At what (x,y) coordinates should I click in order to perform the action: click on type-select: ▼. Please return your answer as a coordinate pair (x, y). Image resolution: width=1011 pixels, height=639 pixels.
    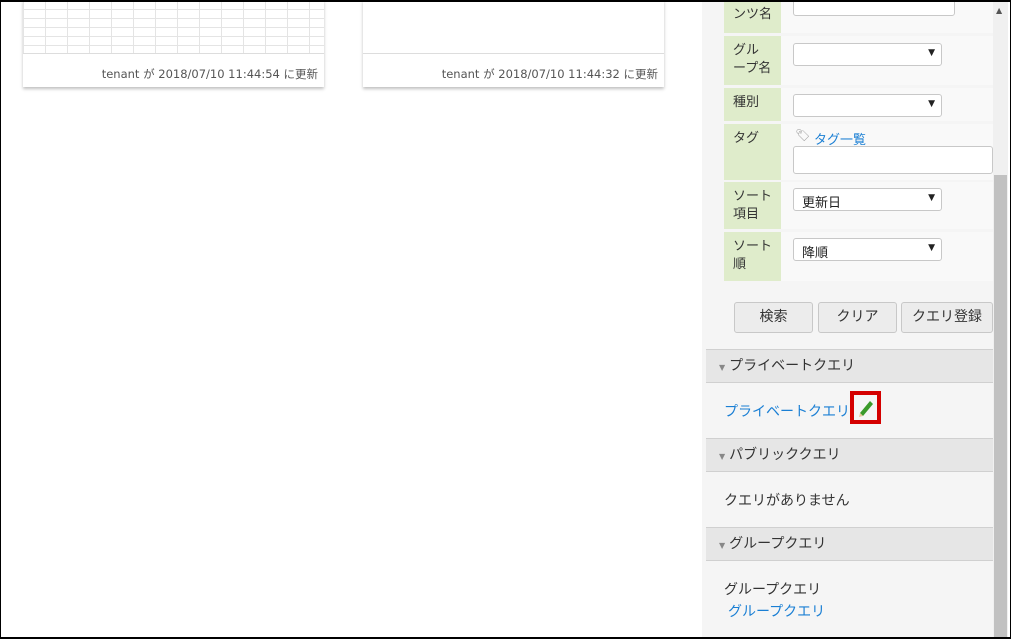
    Looking at the image, I should click on (867, 105).